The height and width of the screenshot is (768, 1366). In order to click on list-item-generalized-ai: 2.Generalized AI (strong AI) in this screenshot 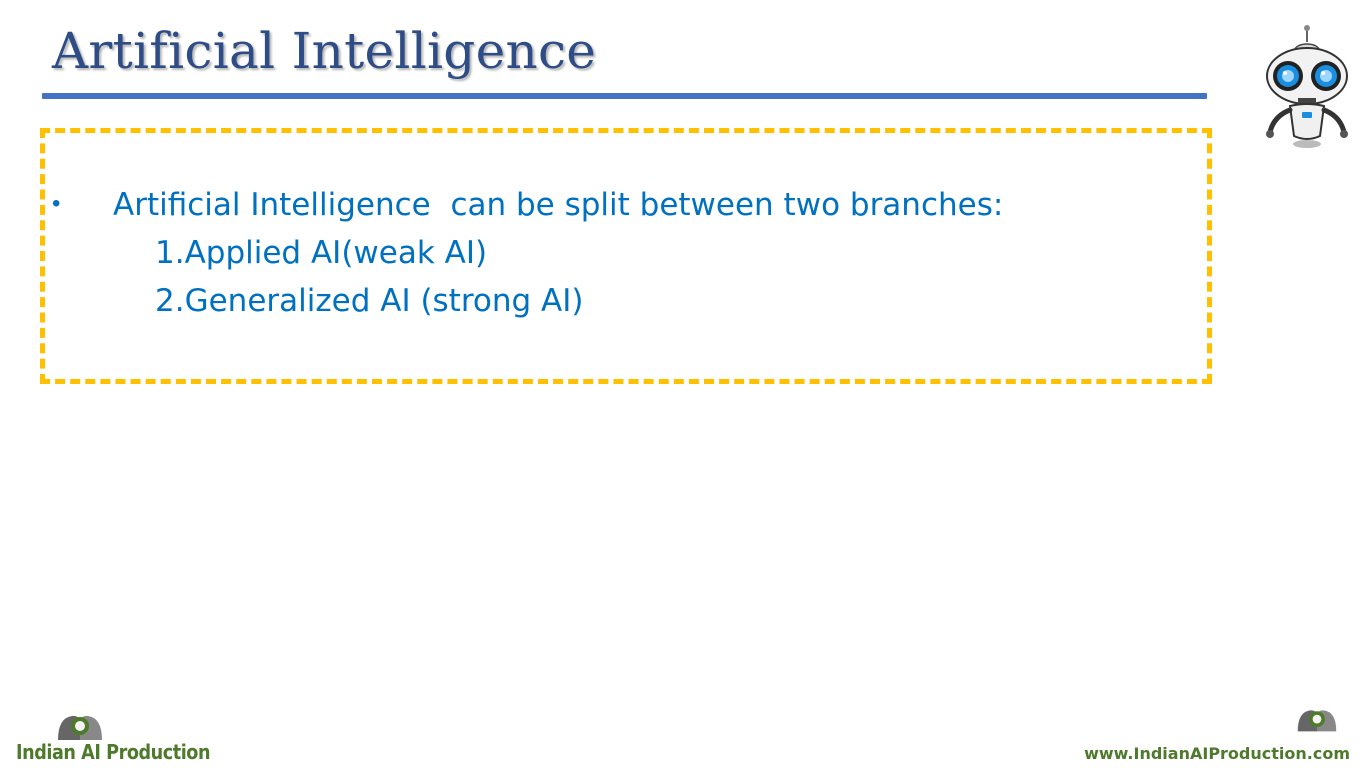, I will do `click(369, 301)`.